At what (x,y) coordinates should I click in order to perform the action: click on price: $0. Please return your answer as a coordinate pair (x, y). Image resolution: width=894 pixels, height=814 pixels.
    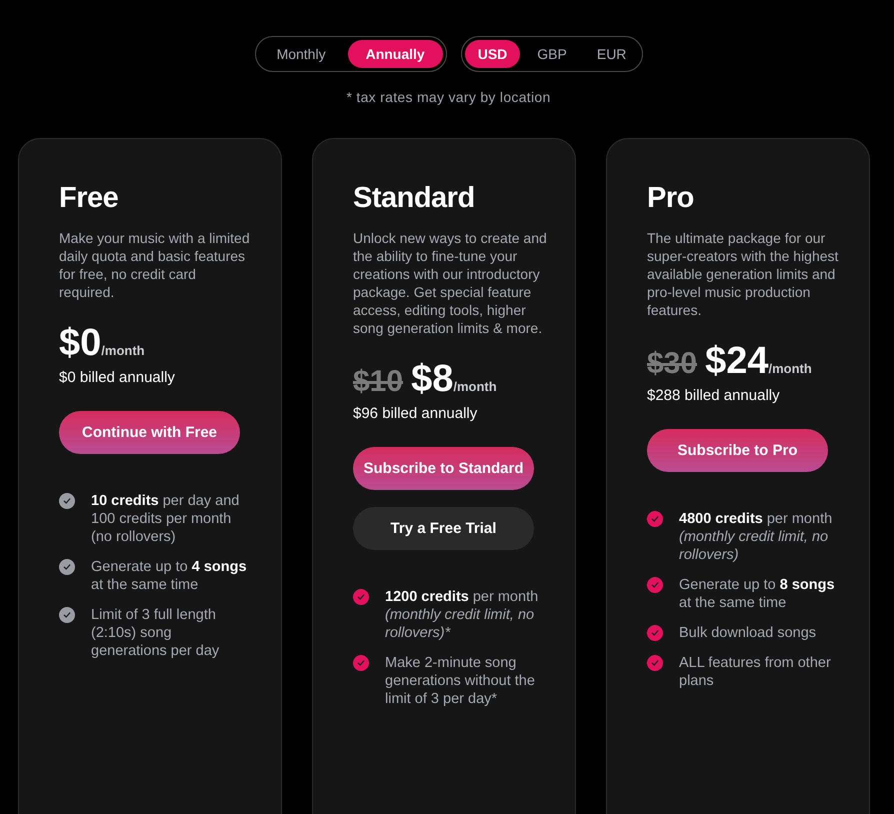
    Looking at the image, I should click on (80, 343).